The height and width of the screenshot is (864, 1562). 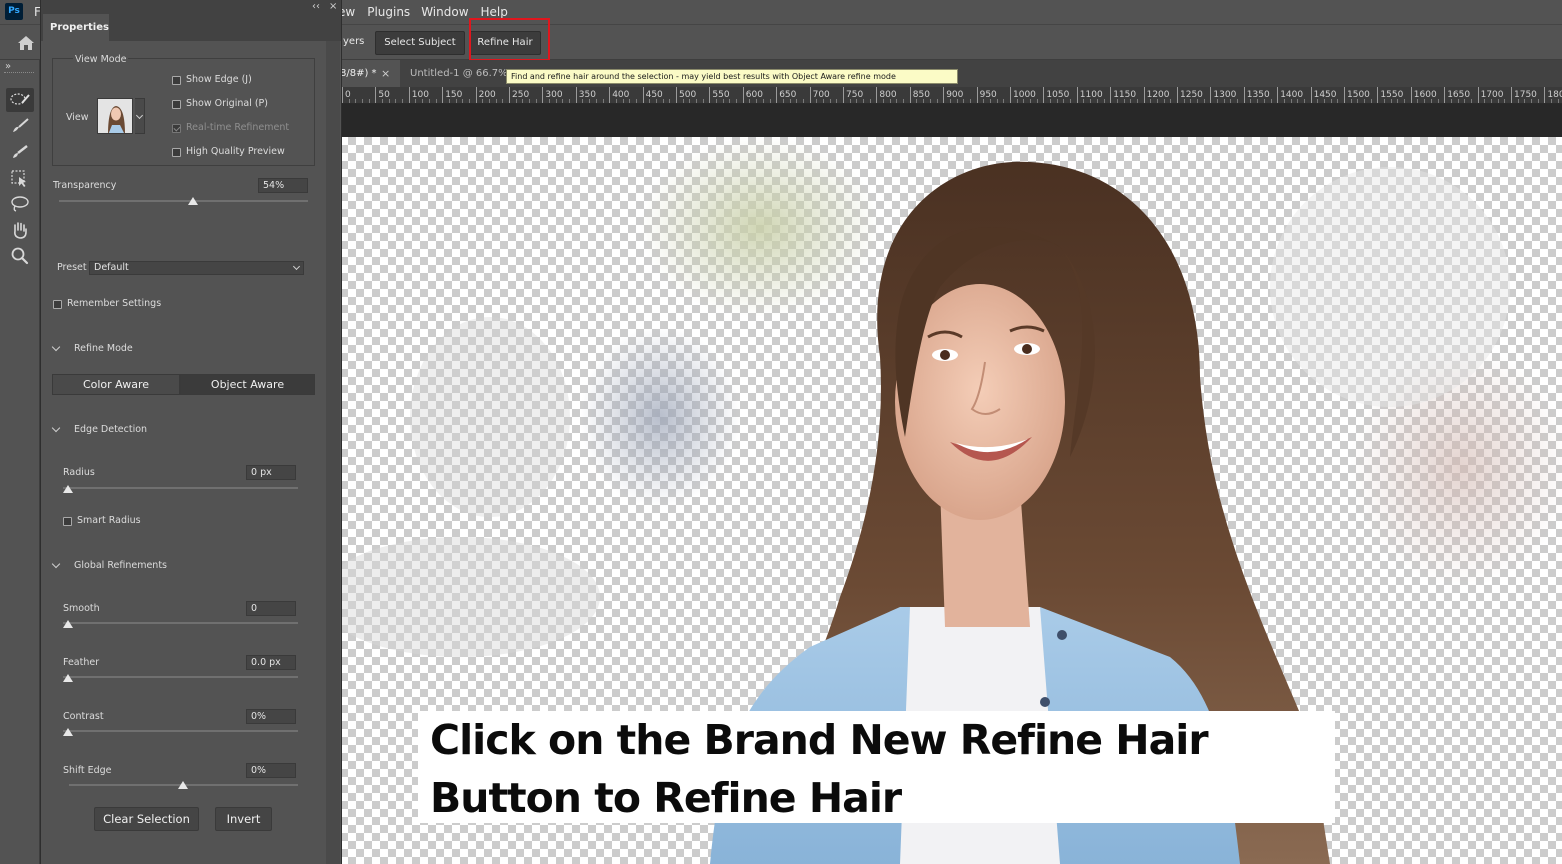 I want to click on smooth-slider-knob, so click(x=68, y=624).